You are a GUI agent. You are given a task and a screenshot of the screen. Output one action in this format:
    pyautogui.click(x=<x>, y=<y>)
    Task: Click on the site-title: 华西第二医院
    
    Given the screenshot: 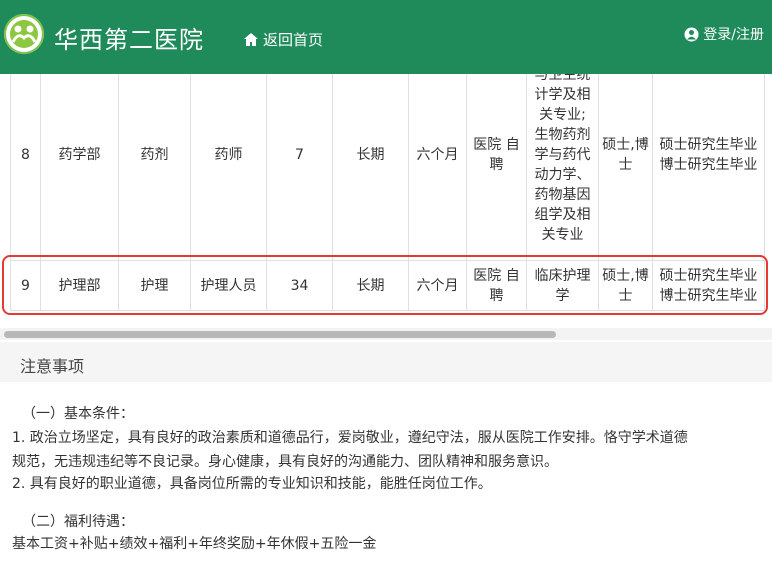 What is the action you would take?
    pyautogui.click(x=129, y=37)
    